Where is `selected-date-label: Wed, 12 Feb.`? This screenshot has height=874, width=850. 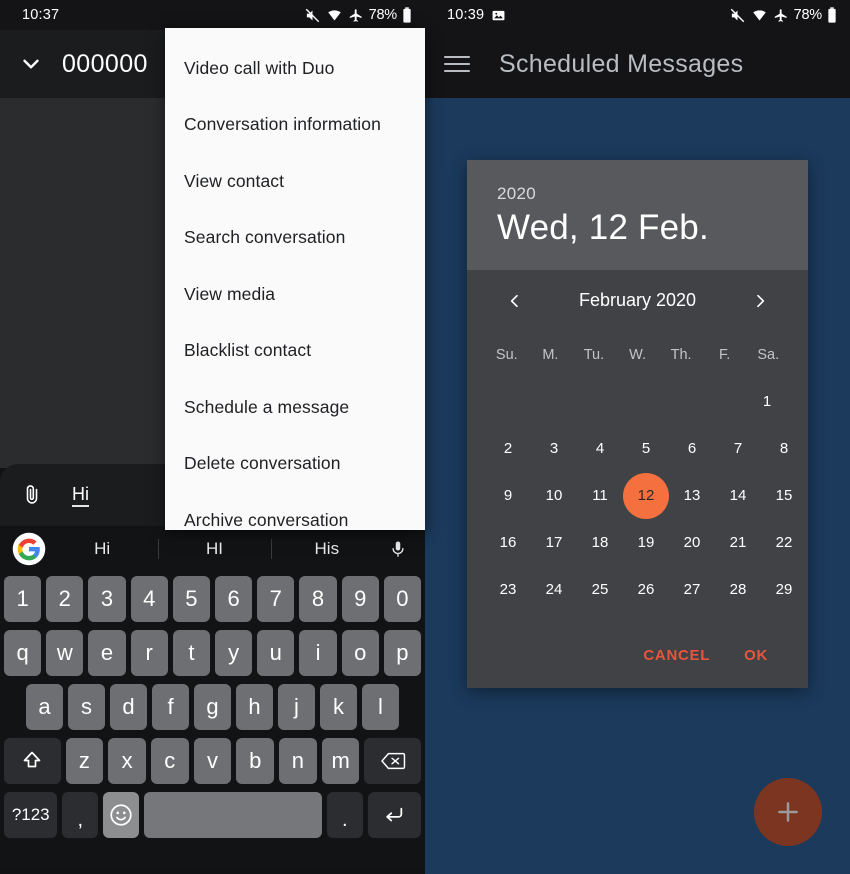 selected-date-label: Wed, 12 Feb. is located at coordinates (637, 228).